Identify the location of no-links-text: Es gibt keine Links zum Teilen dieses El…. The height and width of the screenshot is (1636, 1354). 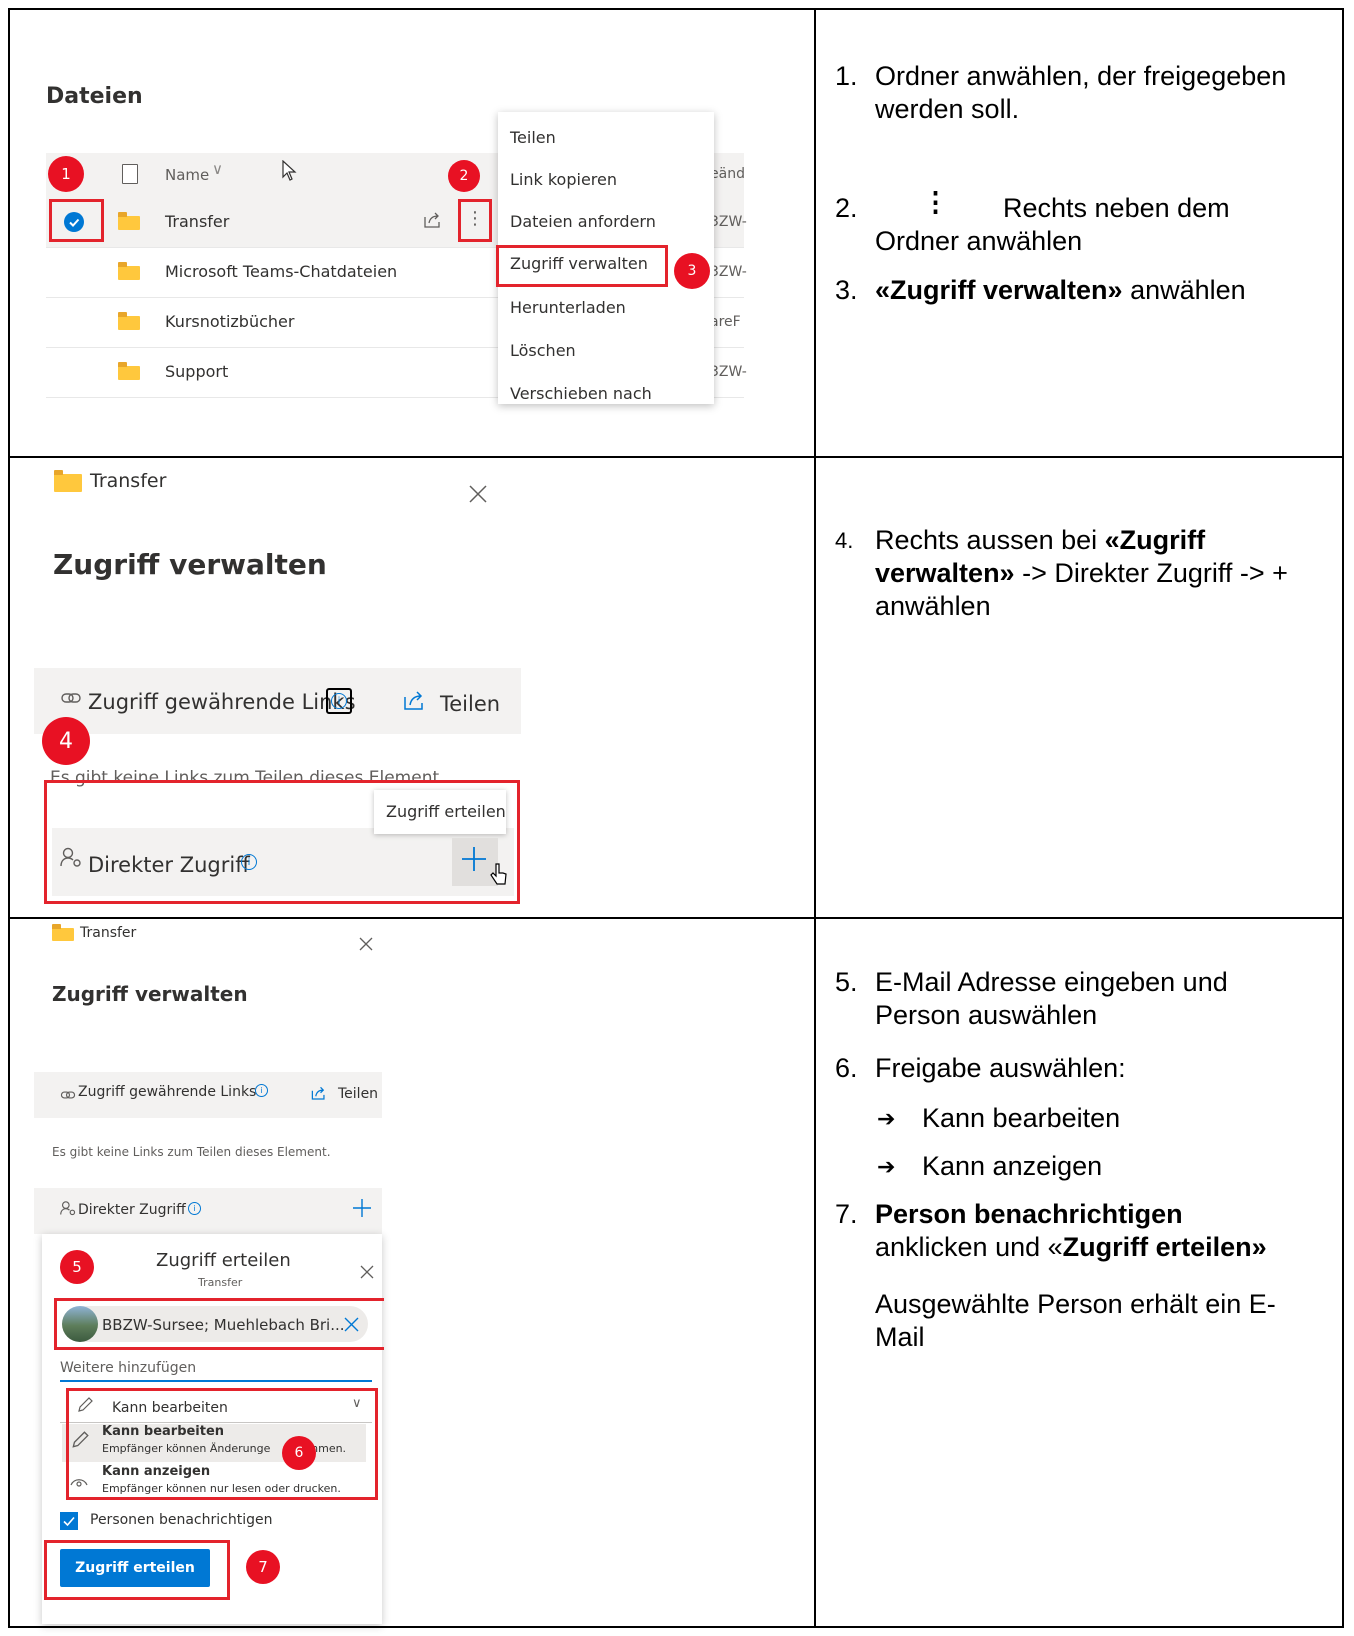
(191, 1152).